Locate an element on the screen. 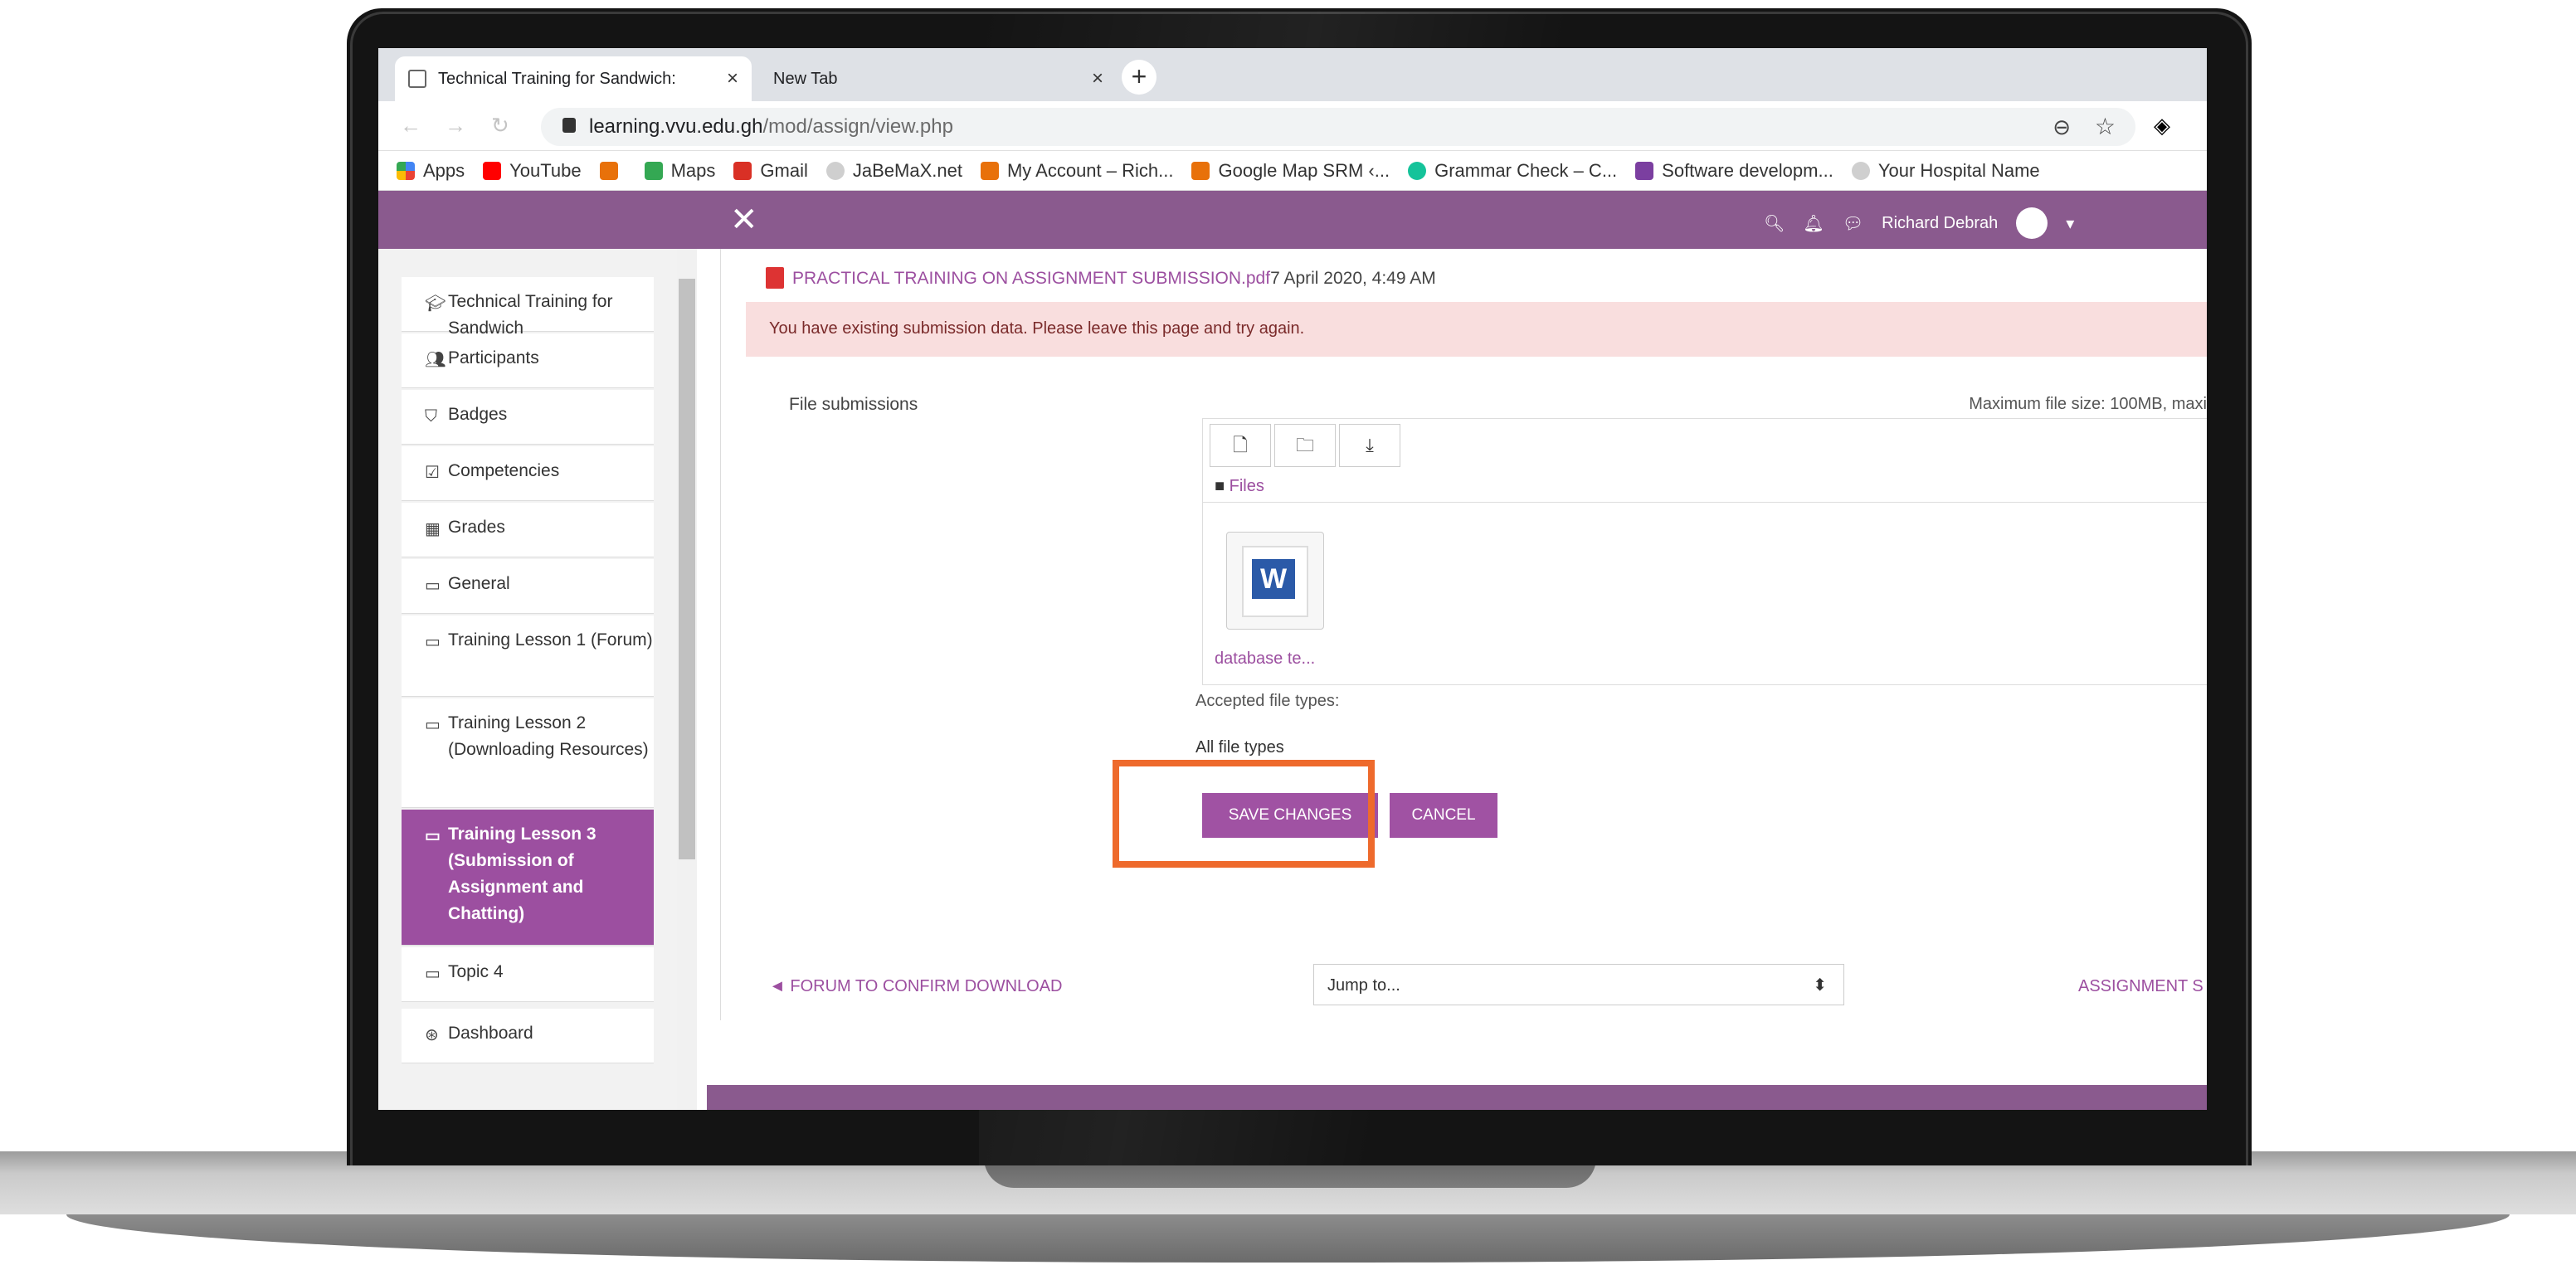  close-drawer-icon: ✕ is located at coordinates (744, 220).